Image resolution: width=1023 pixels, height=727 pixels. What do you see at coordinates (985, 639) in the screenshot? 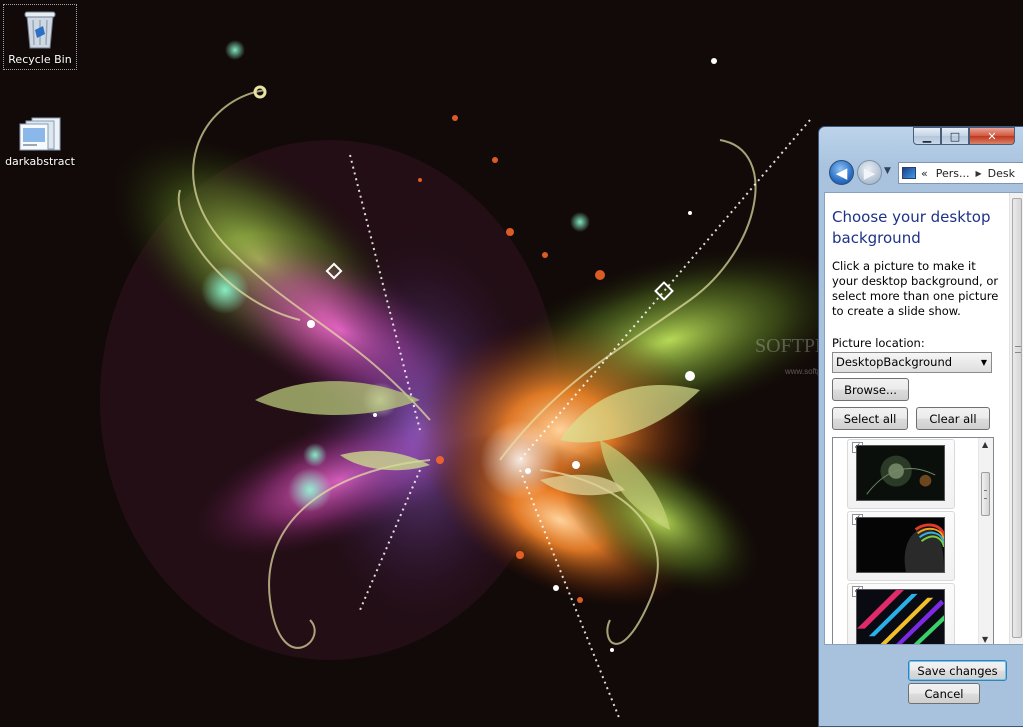
I see `scroll-down-icon: ▼` at bounding box center [985, 639].